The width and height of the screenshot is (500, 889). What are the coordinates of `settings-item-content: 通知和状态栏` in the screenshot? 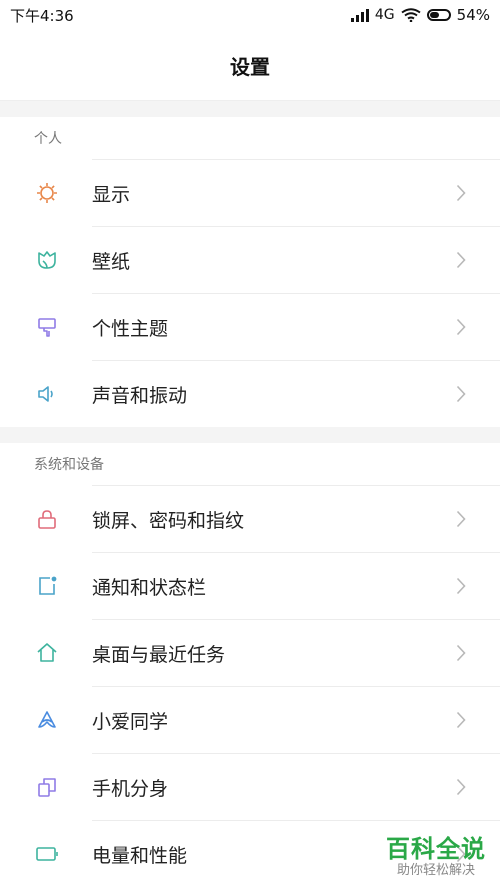 It's located at (296, 585).